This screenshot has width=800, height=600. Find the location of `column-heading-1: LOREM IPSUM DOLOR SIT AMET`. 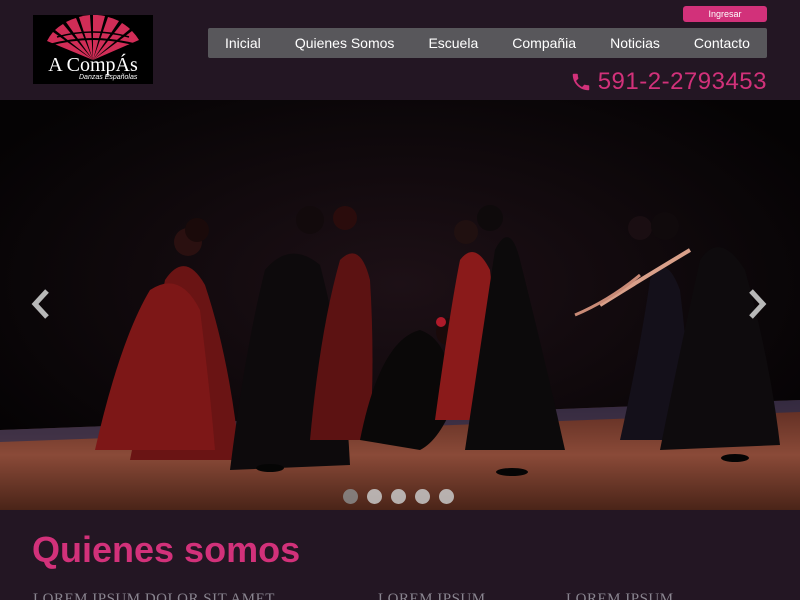

column-heading-1: LOREM IPSUM DOLOR SIT AMET is located at coordinates (154, 595).